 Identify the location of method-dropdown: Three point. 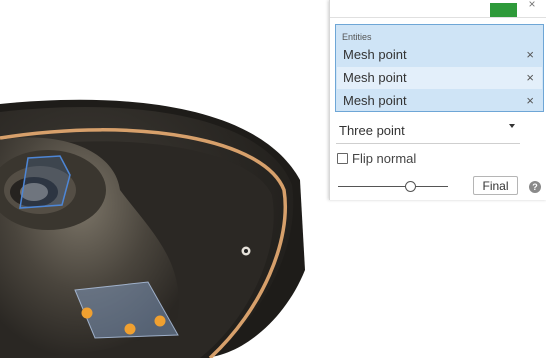
(428, 131).